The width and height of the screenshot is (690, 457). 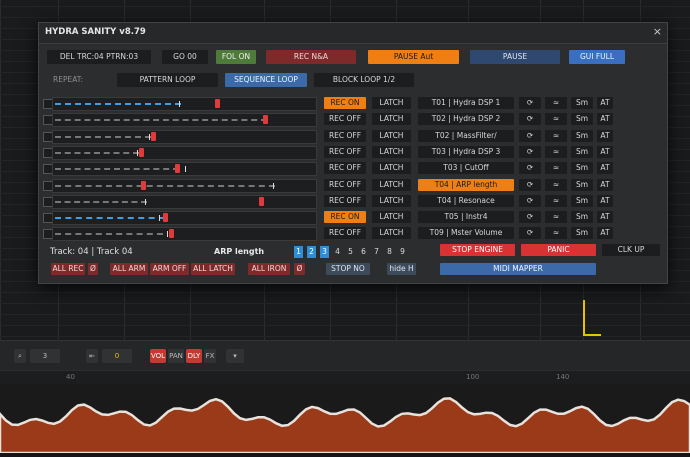 What do you see at coordinates (185, 57) in the screenshot?
I see `go-button: GO 00` at bounding box center [185, 57].